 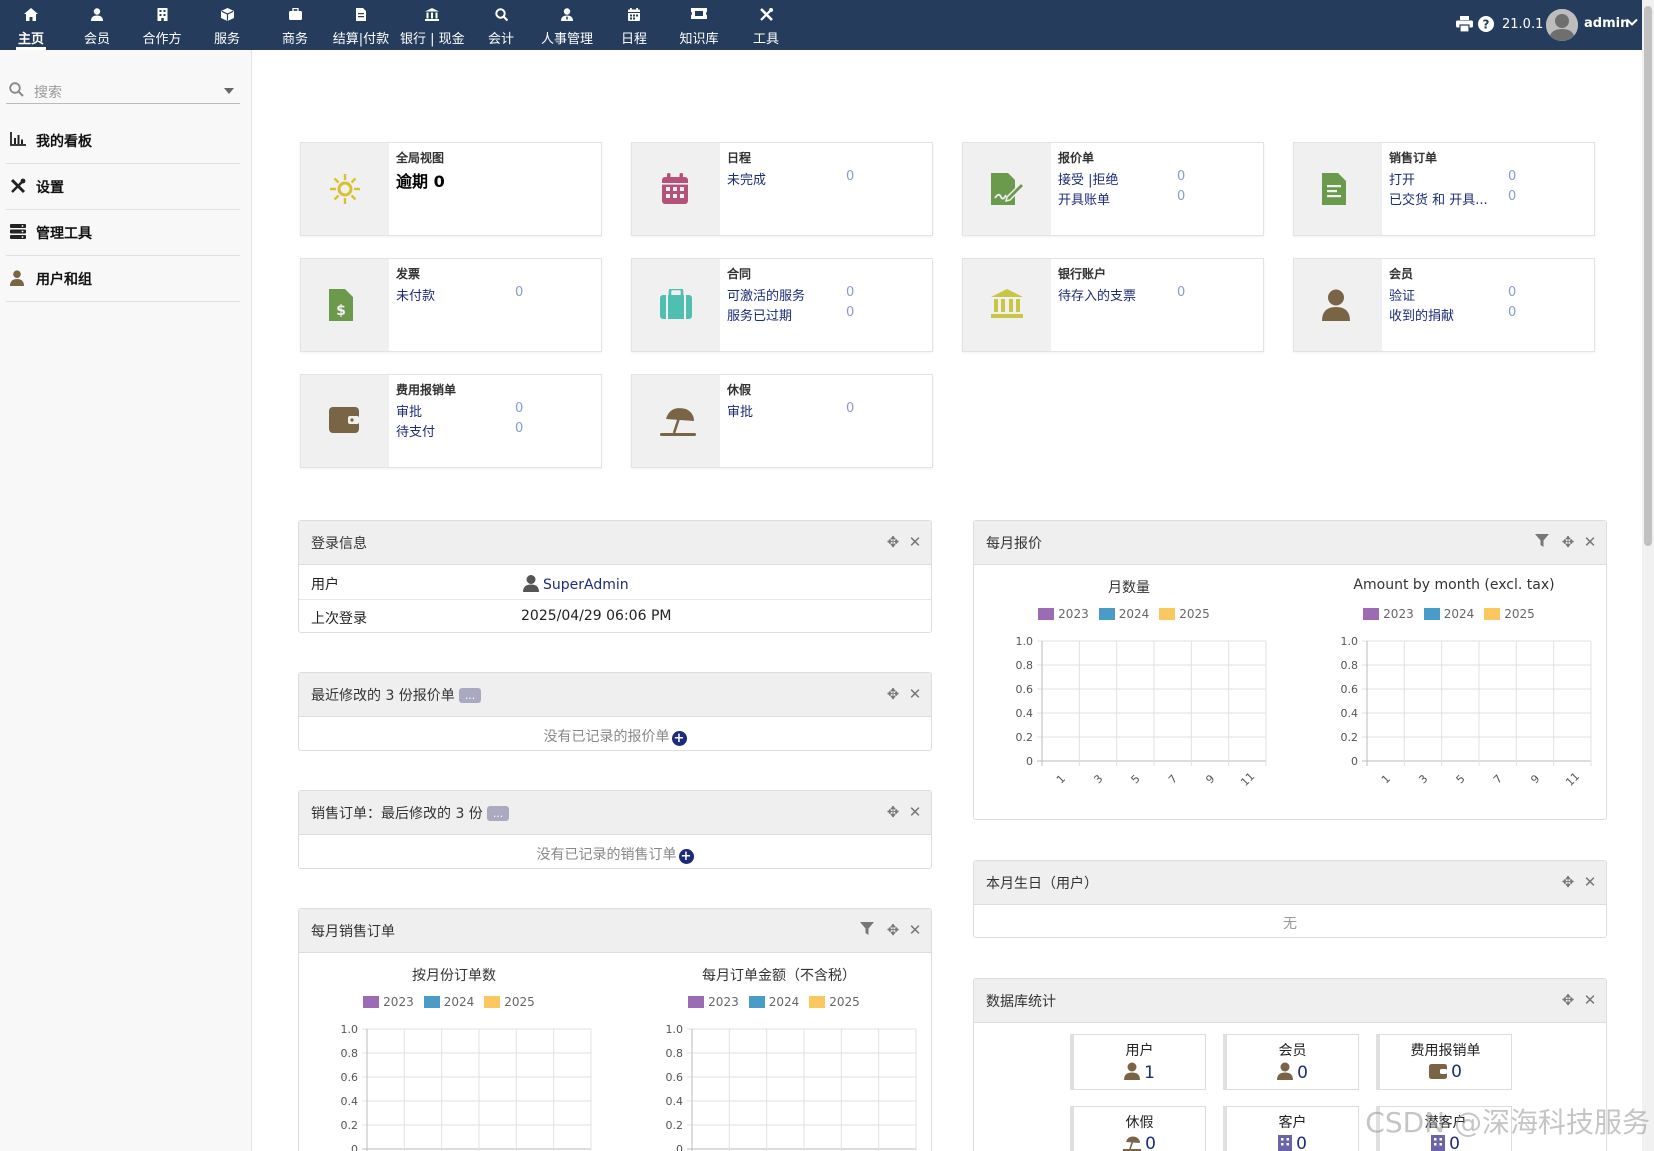 What do you see at coordinates (451, 305) in the screenshot?
I see `box-invoices: $ 发票 未付款 0` at bounding box center [451, 305].